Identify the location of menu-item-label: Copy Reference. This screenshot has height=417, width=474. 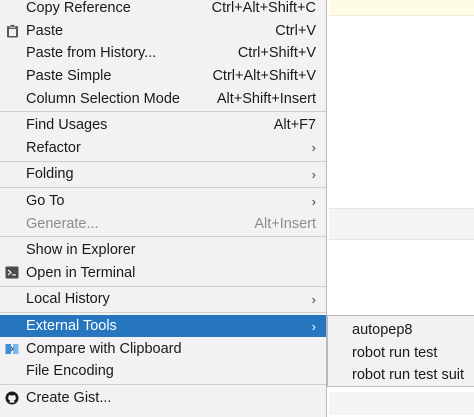
(78, 8).